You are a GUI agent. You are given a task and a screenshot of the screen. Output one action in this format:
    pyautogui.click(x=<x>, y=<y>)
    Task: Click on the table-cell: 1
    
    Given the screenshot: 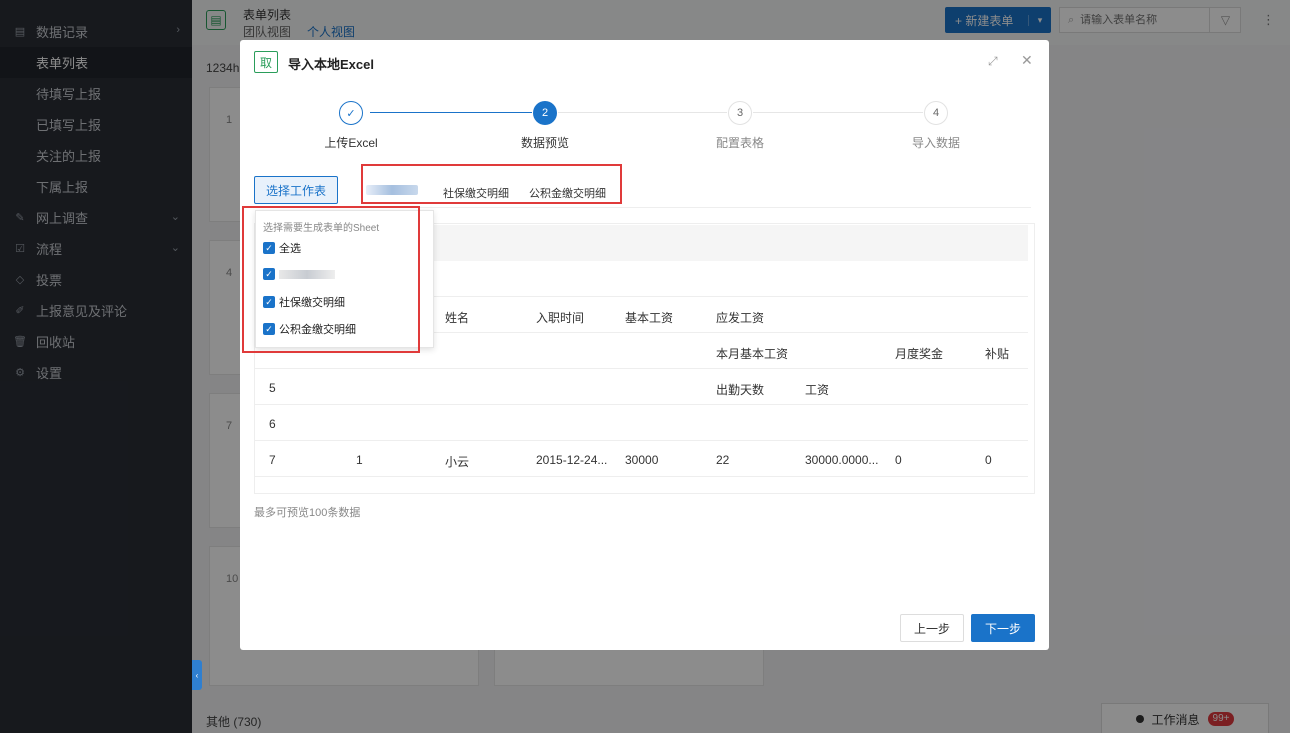 What is the action you would take?
    pyautogui.click(x=359, y=460)
    